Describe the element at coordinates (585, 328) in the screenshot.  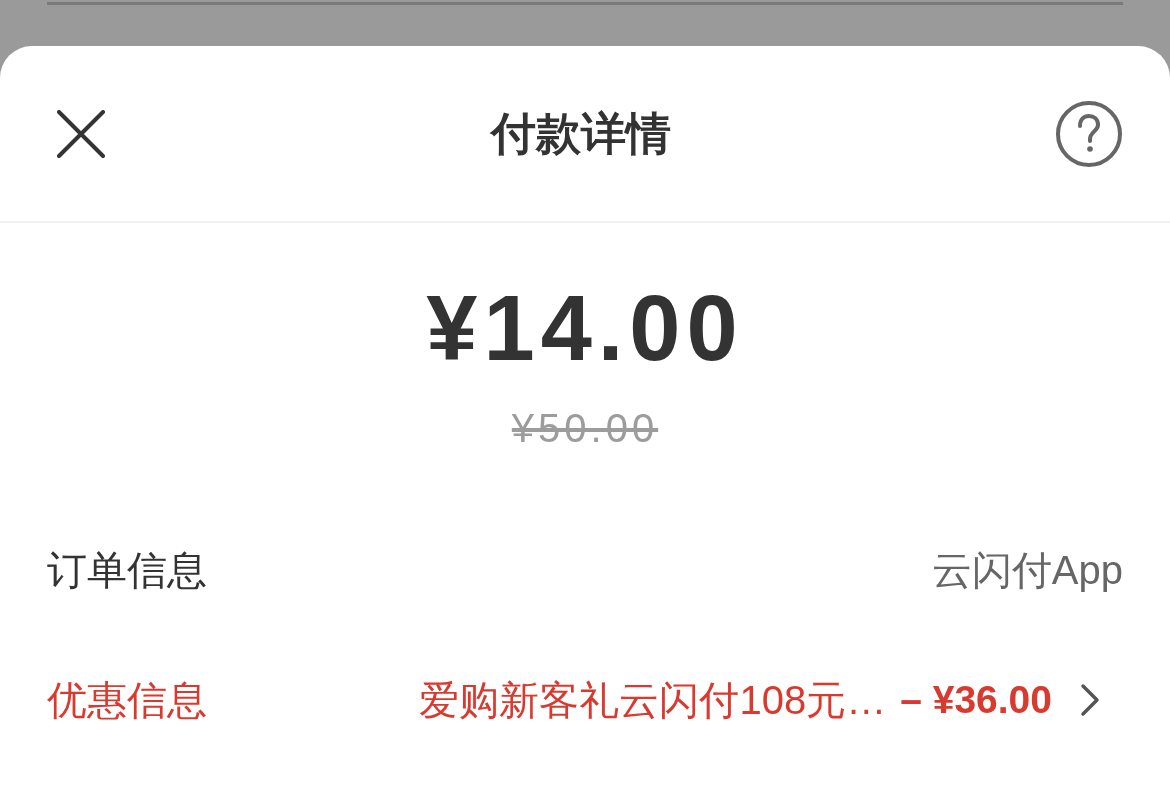
I see `payment-amount: ¥14.00` at that location.